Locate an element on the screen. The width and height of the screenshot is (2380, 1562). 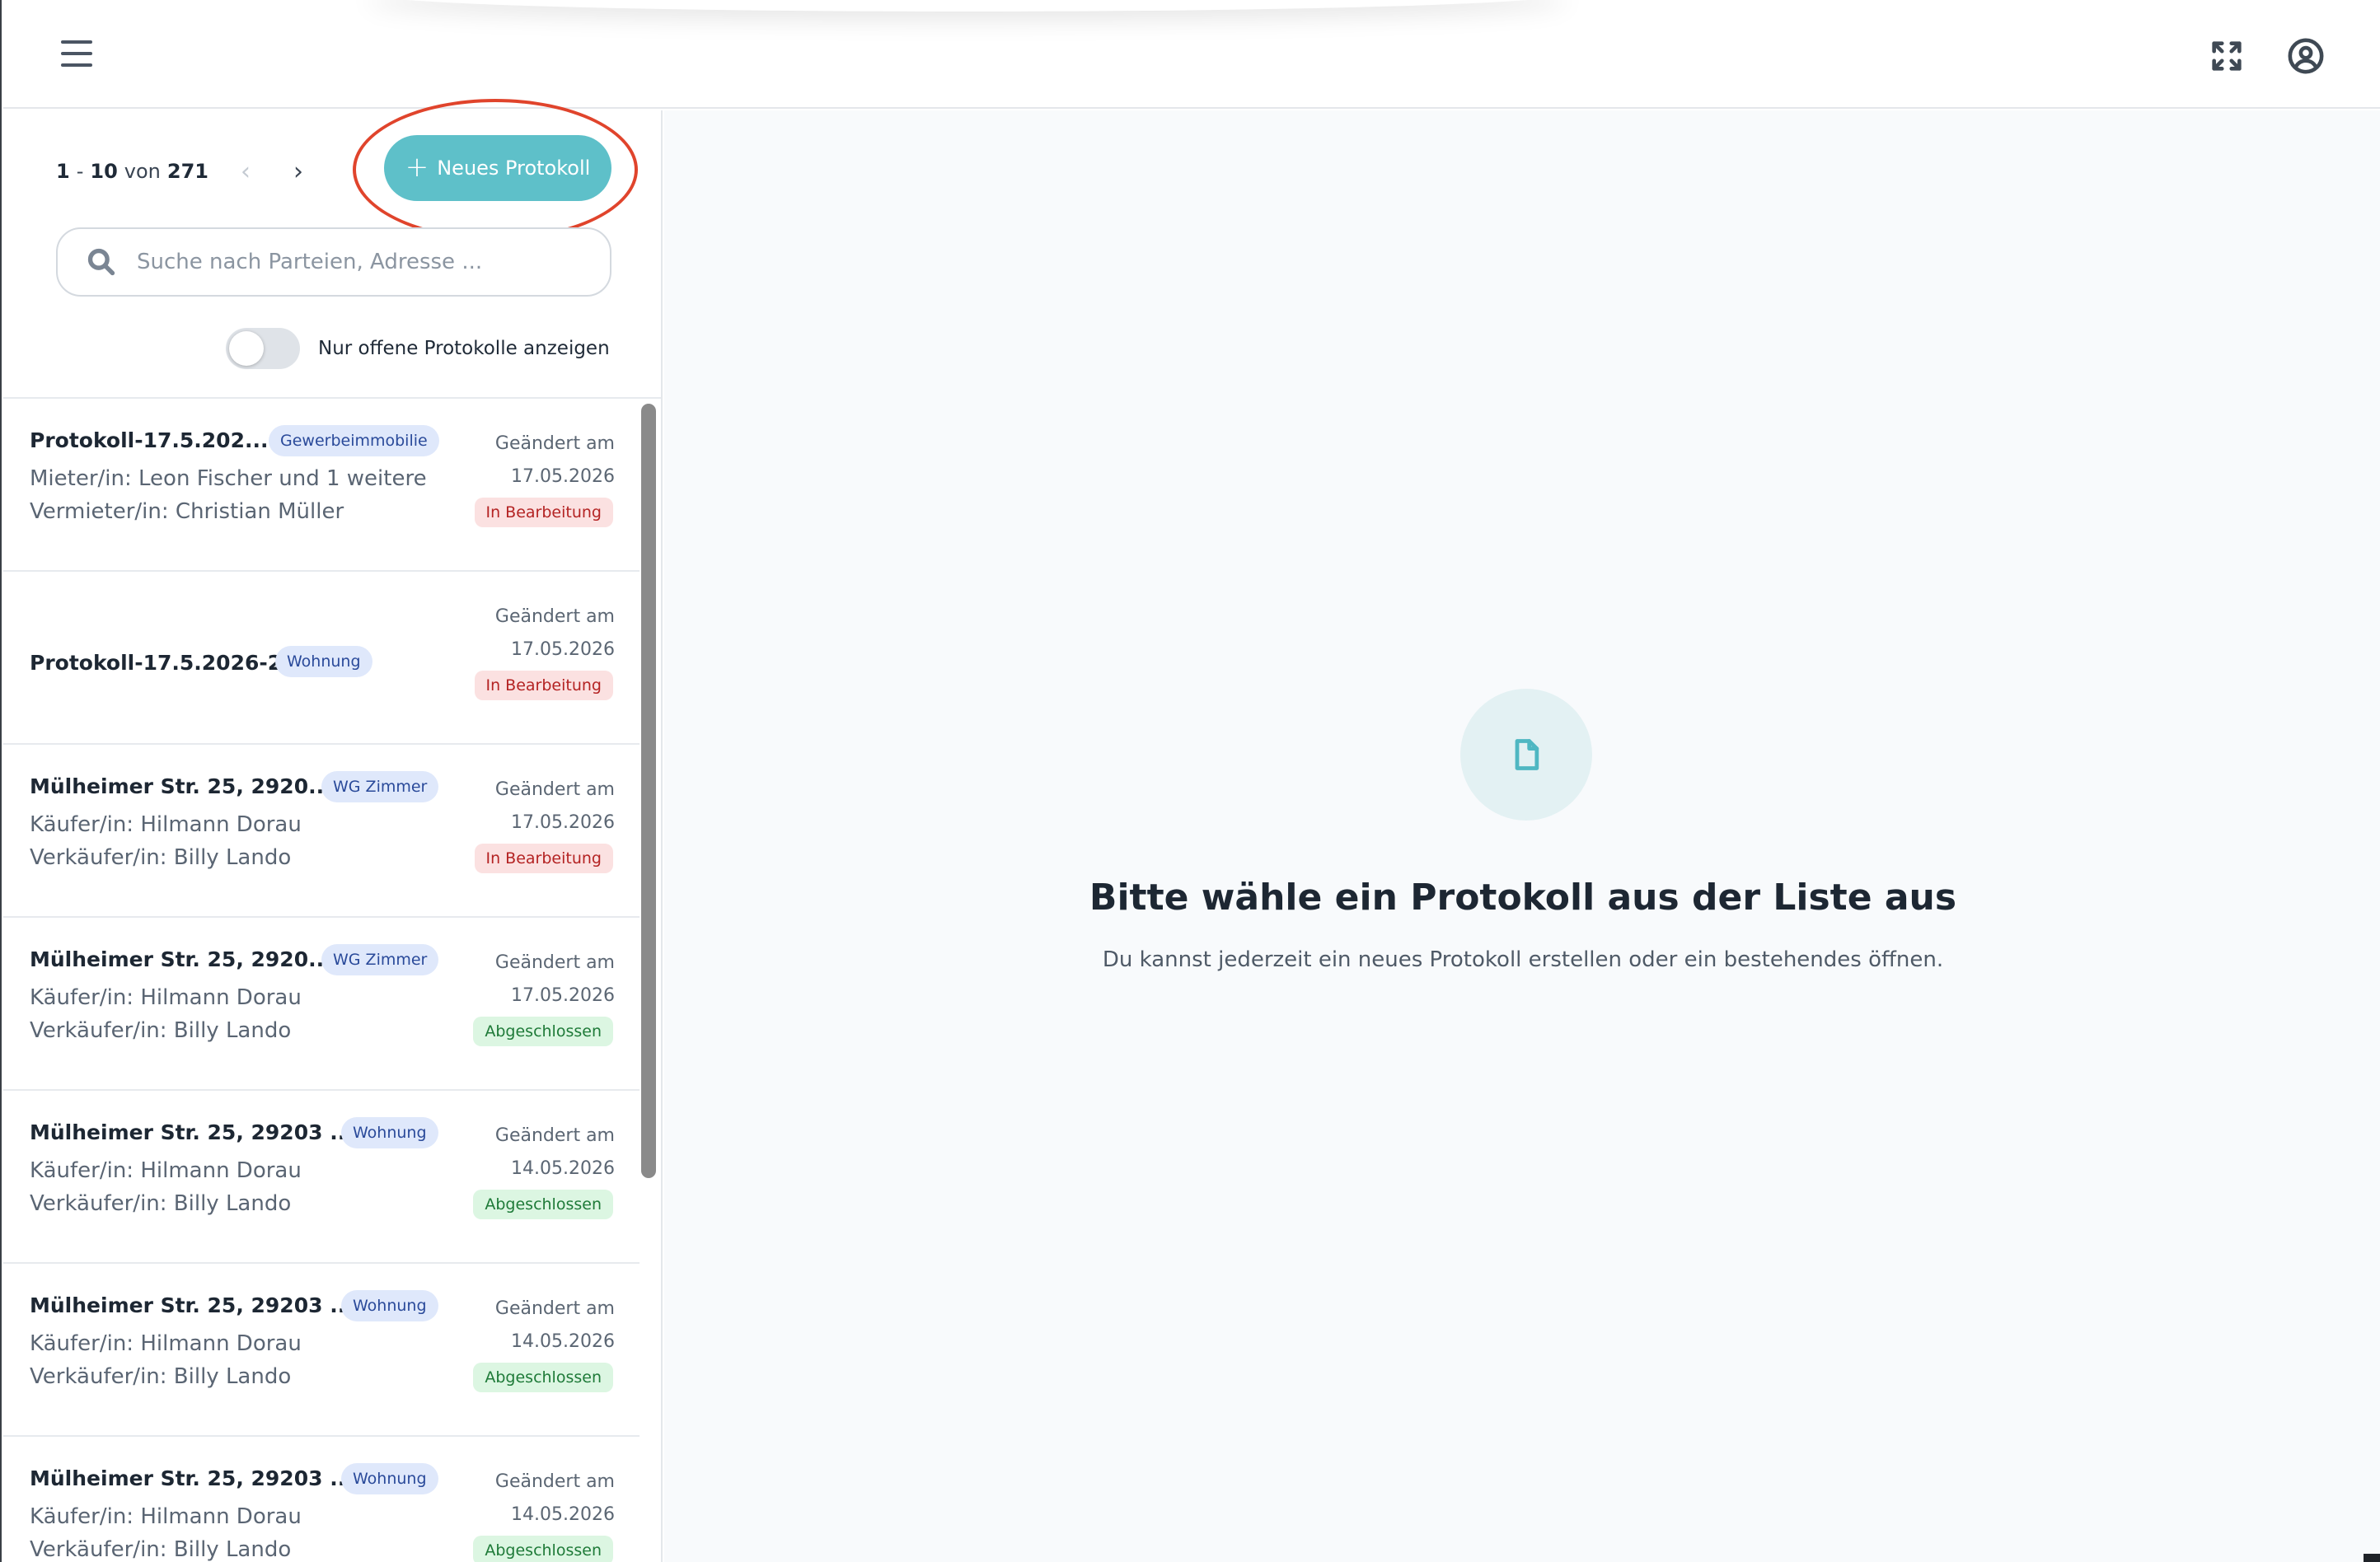
search-icon is located at coordinates (101, 262).